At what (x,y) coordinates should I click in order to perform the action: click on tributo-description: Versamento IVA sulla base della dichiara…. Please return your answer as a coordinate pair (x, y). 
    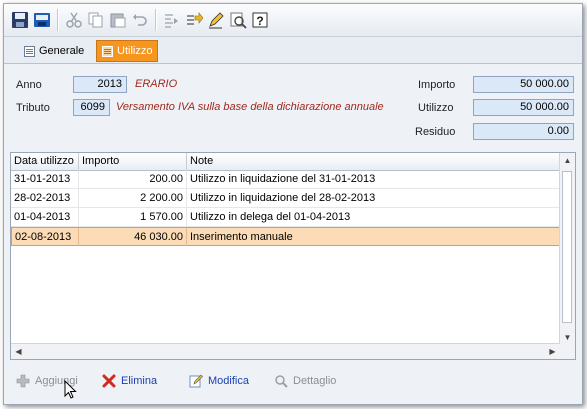
    Looking at the image, I should click on (250, 107).